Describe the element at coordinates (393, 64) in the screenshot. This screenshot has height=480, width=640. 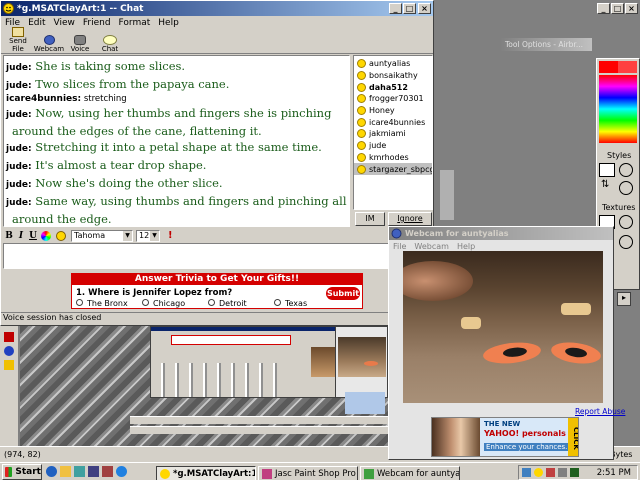
I see `user-list-item: auntyalias` at that location.